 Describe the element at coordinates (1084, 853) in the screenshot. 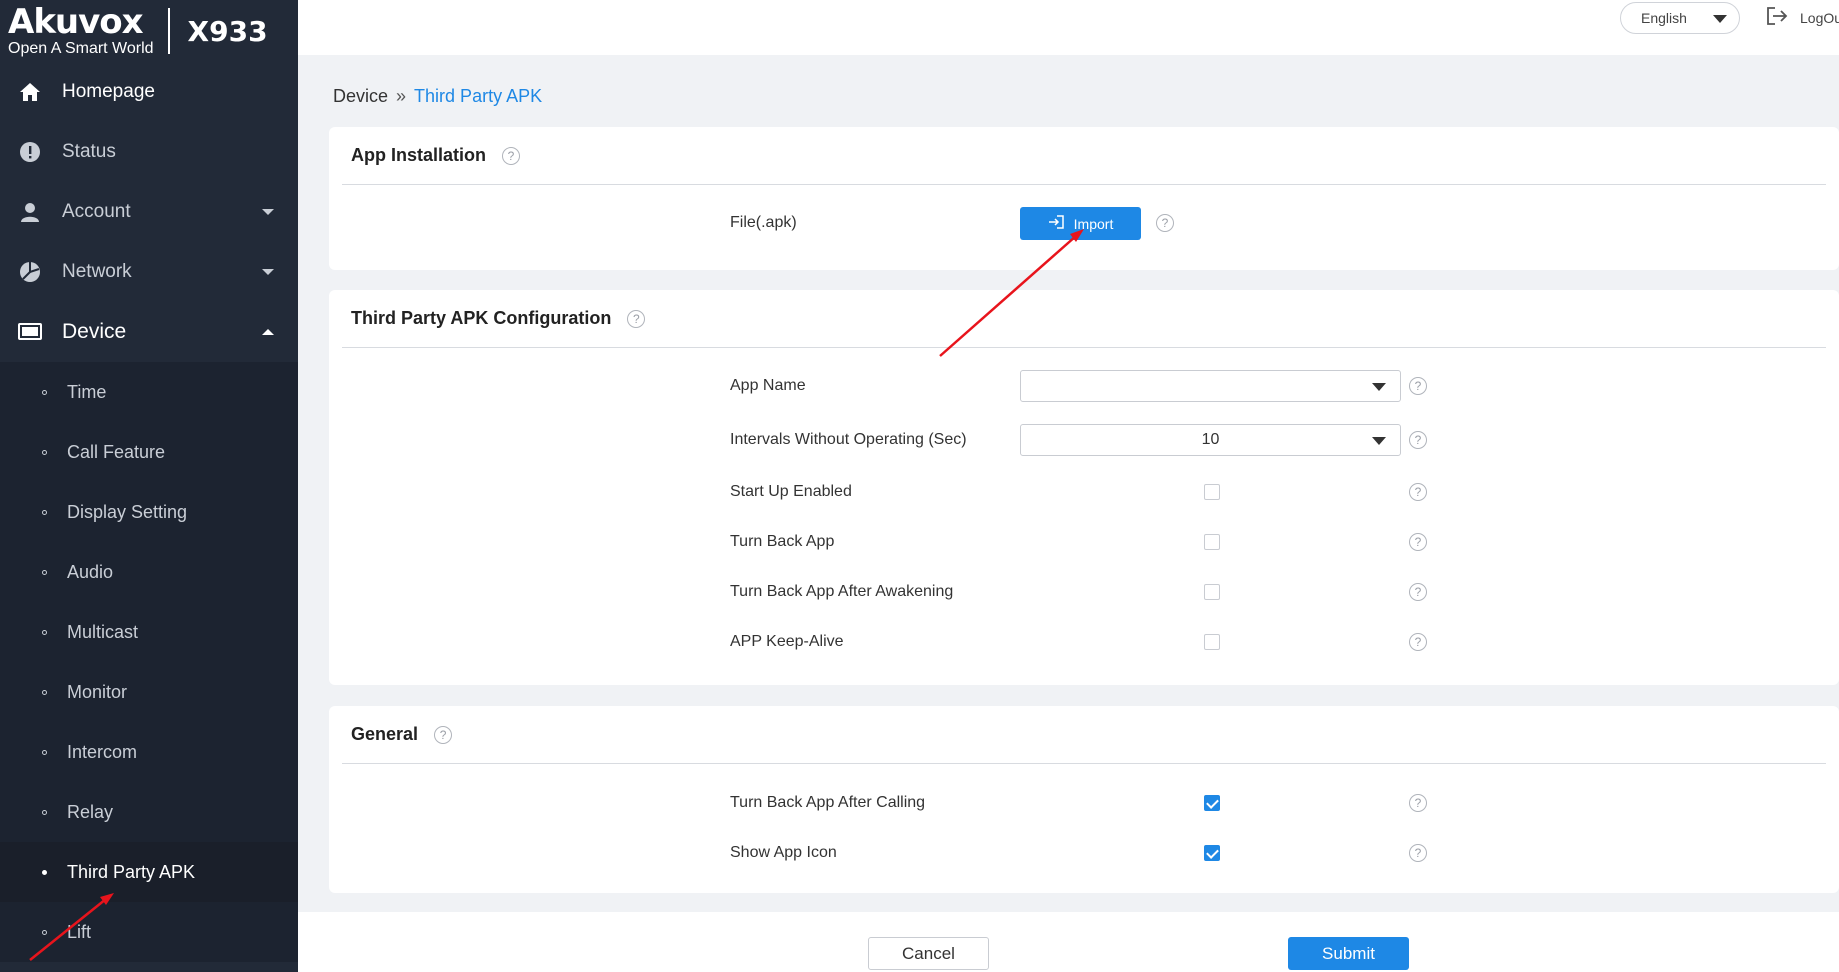

I see `show-icon-row: Show App Icon ?` at that location.